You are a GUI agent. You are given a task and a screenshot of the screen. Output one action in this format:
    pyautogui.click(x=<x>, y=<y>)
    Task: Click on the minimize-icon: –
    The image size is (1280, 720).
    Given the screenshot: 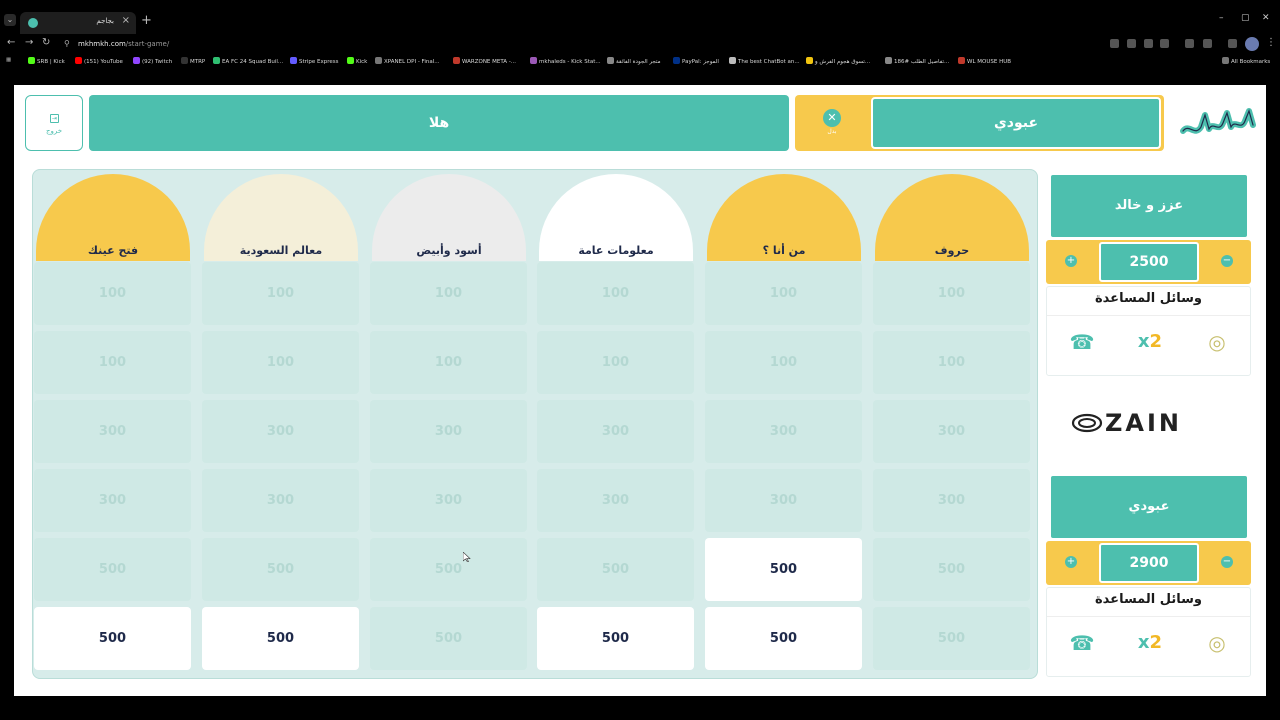 What is the action you would take?
    pyautogui.click(x=1221, y=18)
    